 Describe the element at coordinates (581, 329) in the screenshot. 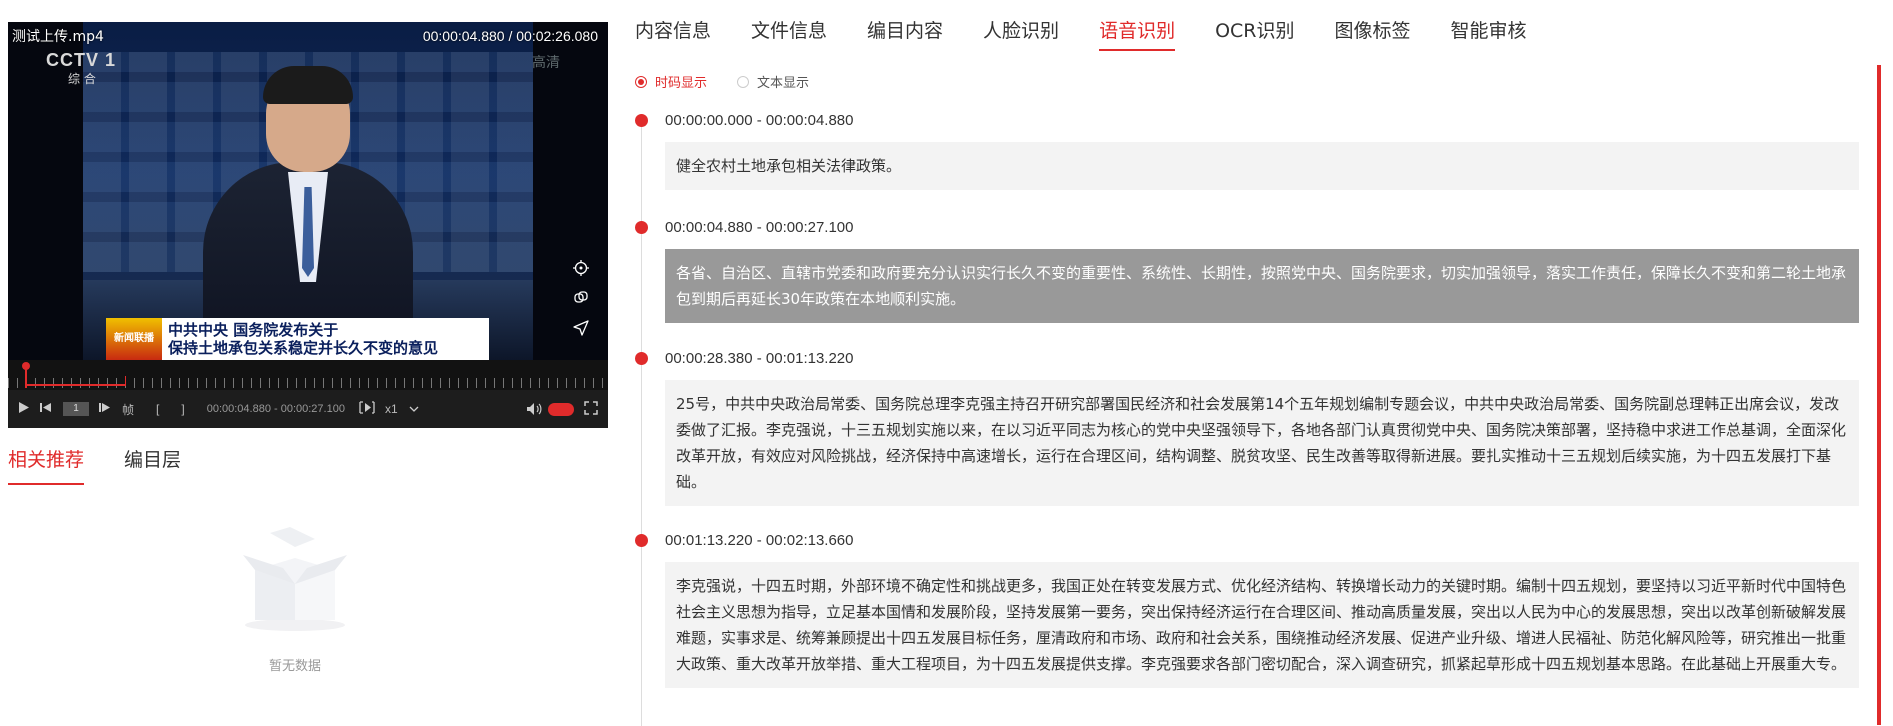

I see `send-icon` at that location.